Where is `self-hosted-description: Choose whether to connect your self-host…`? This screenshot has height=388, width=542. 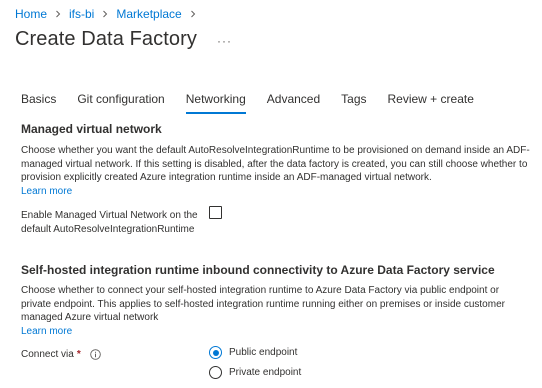 self-hosted-description: Choose whether to connect your self-host… is located at coordinates (263, 304).